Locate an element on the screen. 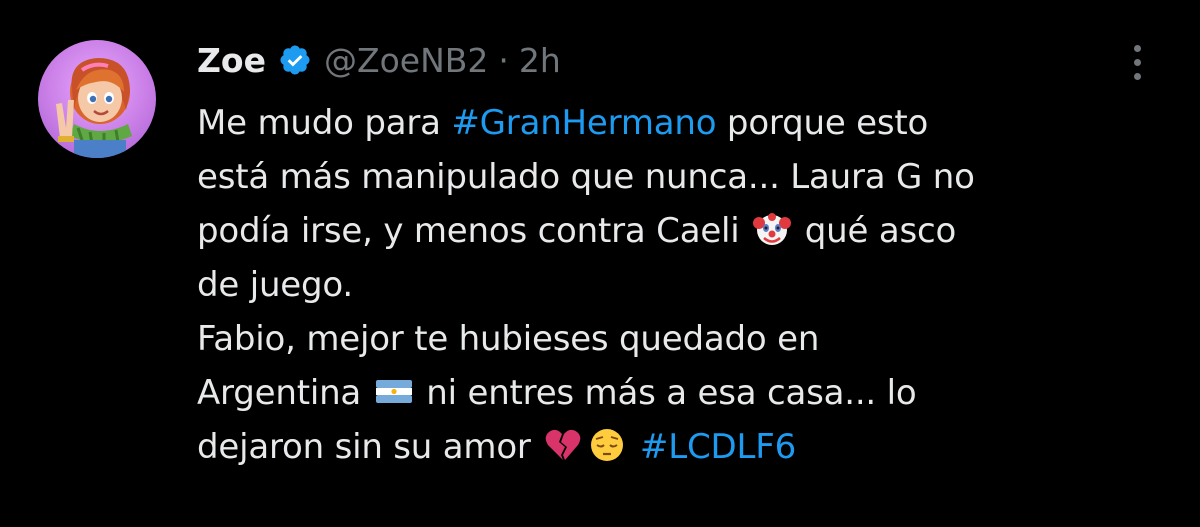 This screenshot has width=1200, height=527. display-name: Zoe is located at coordinates (231, 60).